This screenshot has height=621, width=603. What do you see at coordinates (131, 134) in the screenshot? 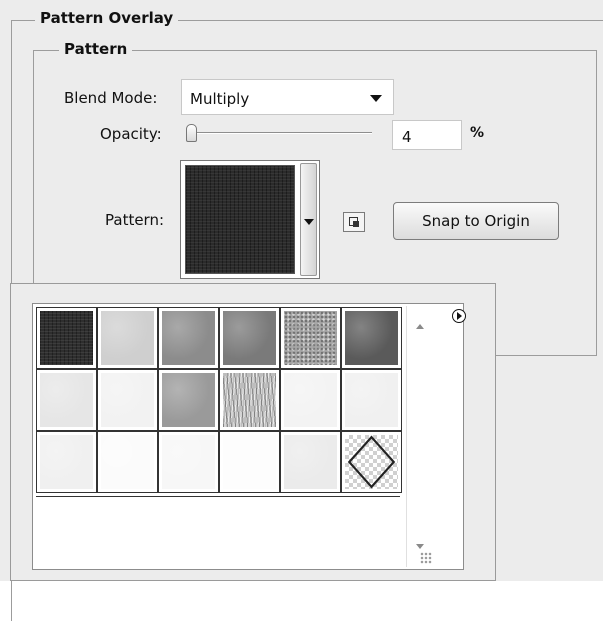
I see `opacity-label: Opacity:` at bounding box center [131, 134].